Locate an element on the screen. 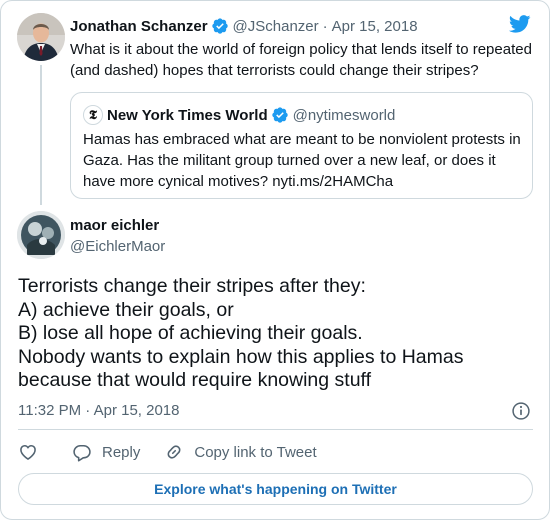  reply-button: Reply is located at coordinates (106, 452).